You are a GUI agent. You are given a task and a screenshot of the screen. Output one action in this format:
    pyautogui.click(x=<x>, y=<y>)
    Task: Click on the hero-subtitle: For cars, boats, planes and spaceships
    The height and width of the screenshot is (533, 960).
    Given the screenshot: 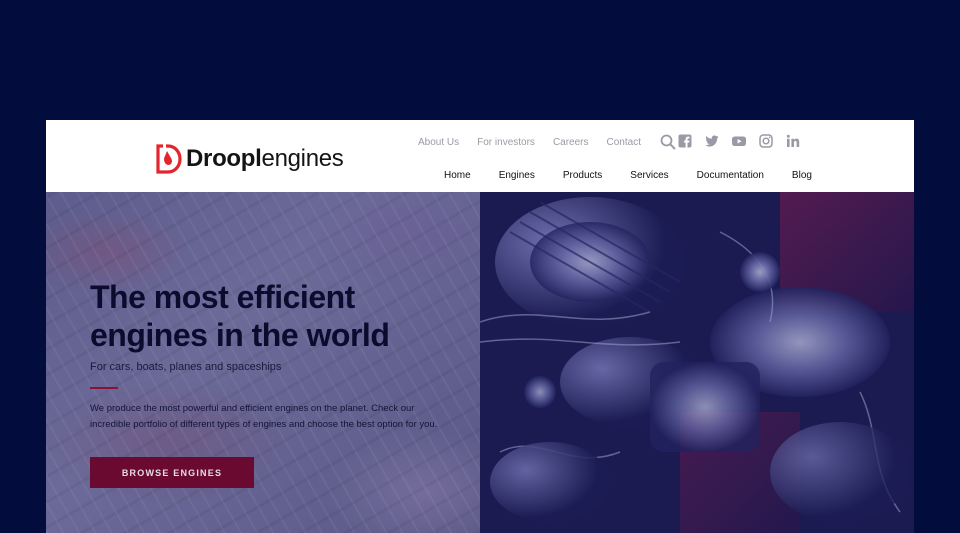 What is the action you would take?
    pyautogui.click(x=186, y=367)
    